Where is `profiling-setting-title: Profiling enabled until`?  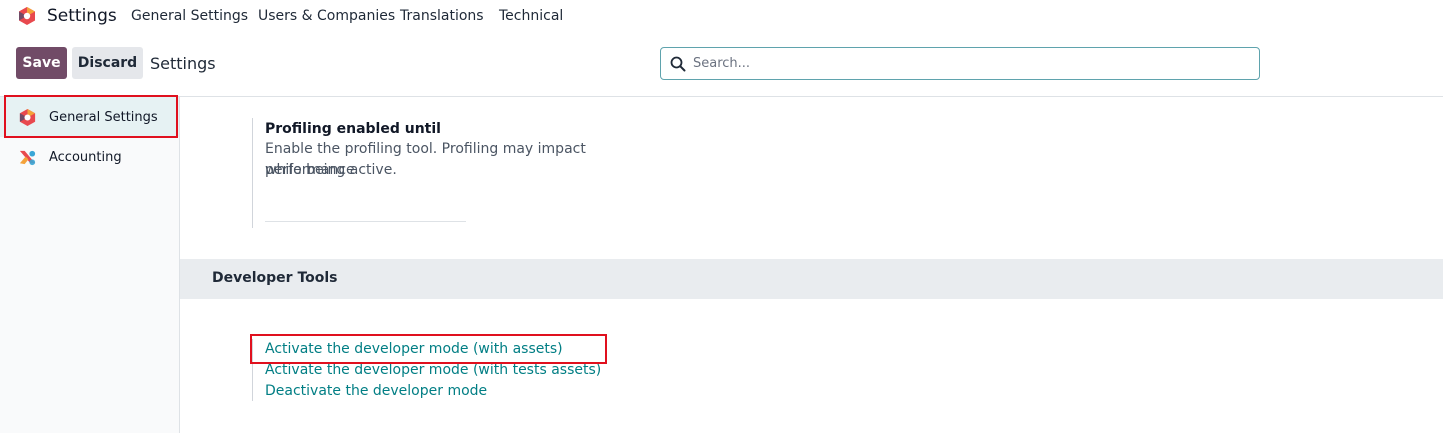 profiling-setting-title: Profiling enabled until is located at coordinates (353, 129).